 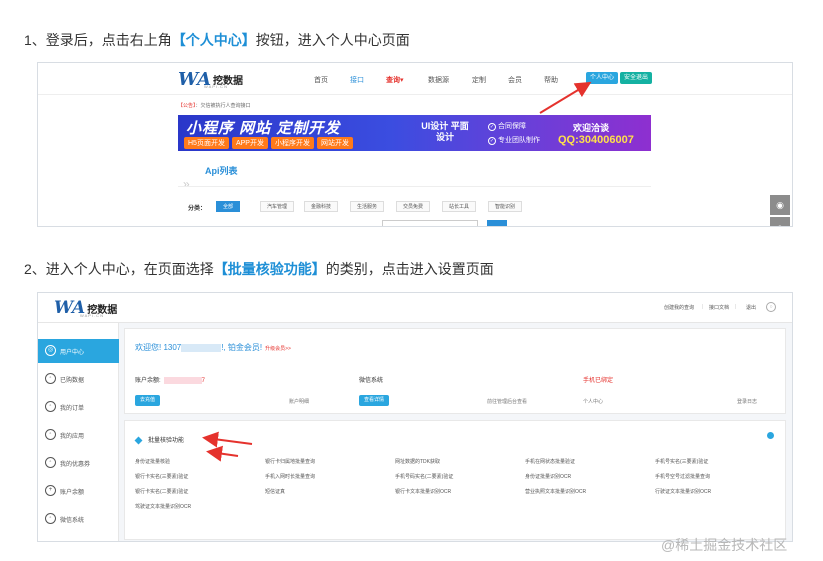 What do you see at coordinates (780, 221) in the screenshot?
I see `microphone-icon: ●` at bounding box center [780, 221].